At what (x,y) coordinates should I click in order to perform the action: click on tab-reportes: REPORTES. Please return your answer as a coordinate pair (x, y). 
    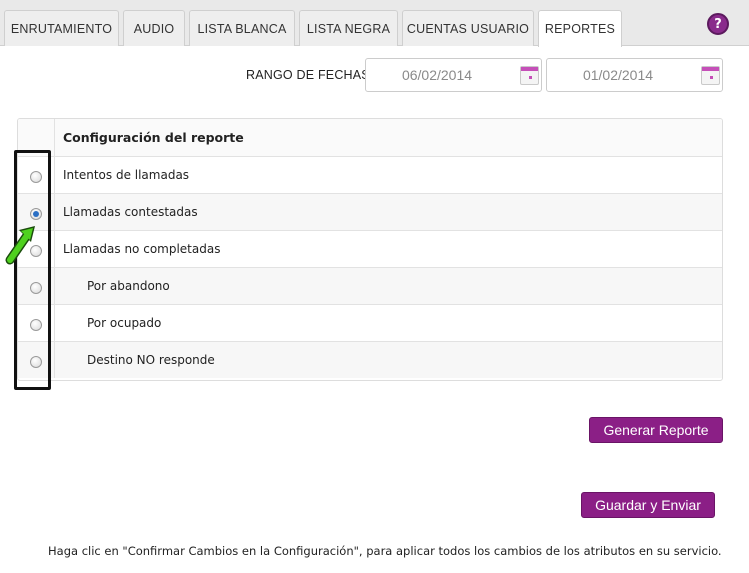
    Looking at the image, I should click on (580, 28).